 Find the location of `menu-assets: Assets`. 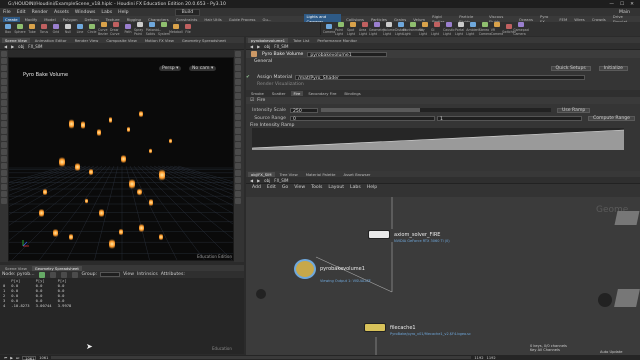

menu-assets: Assets is located at coordinates (61, 12).